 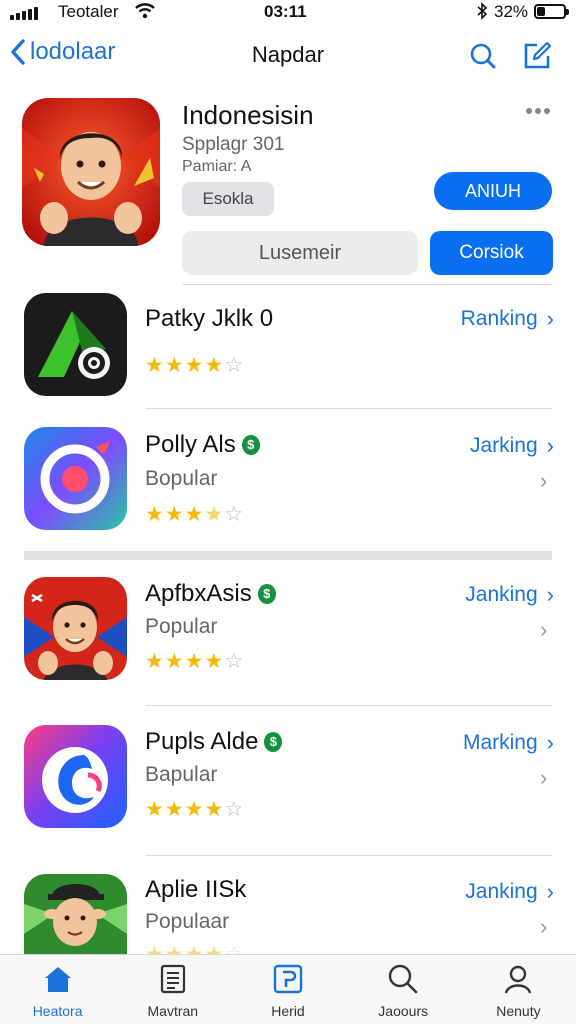 What do you see at coordinates (198, 593) in the screenshot?
I see `app-name: ApfbxAsis` at bounding box center [198, 593].